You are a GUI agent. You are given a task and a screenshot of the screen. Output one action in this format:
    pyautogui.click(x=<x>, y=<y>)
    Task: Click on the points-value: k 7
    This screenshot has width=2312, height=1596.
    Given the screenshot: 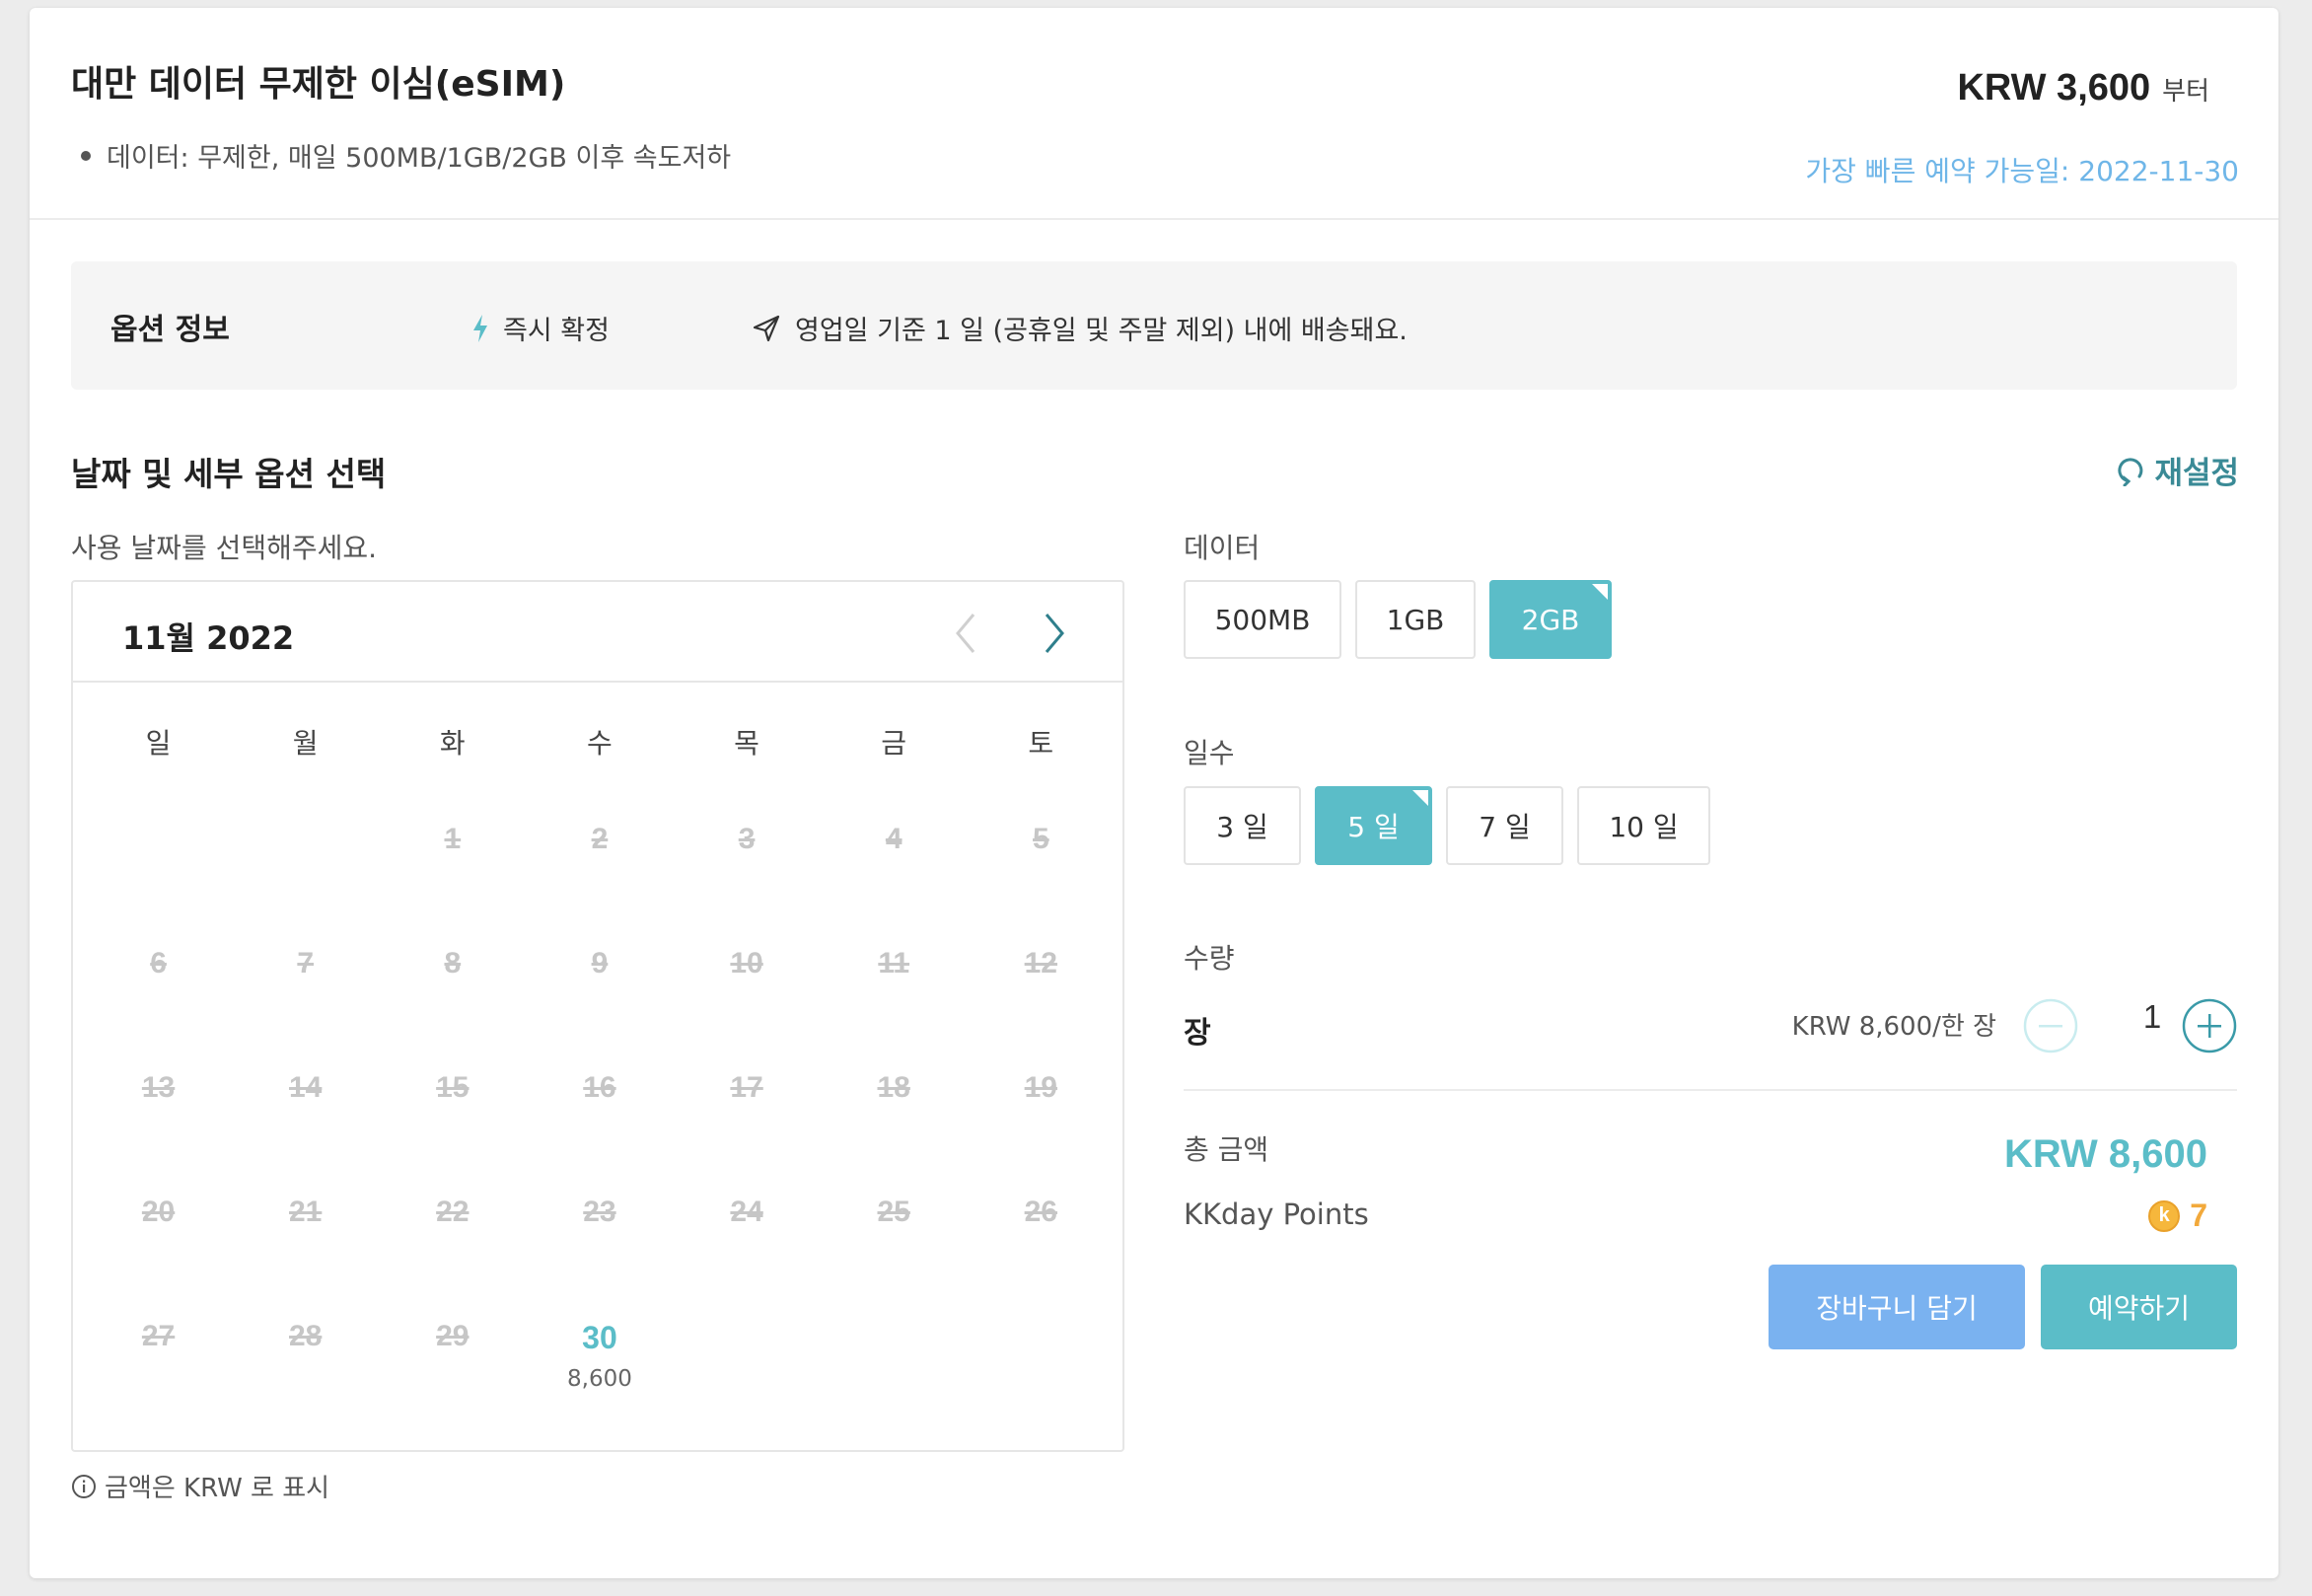 What is the action you would take?
    pyautogui.click(x=2177, y=1215)
    